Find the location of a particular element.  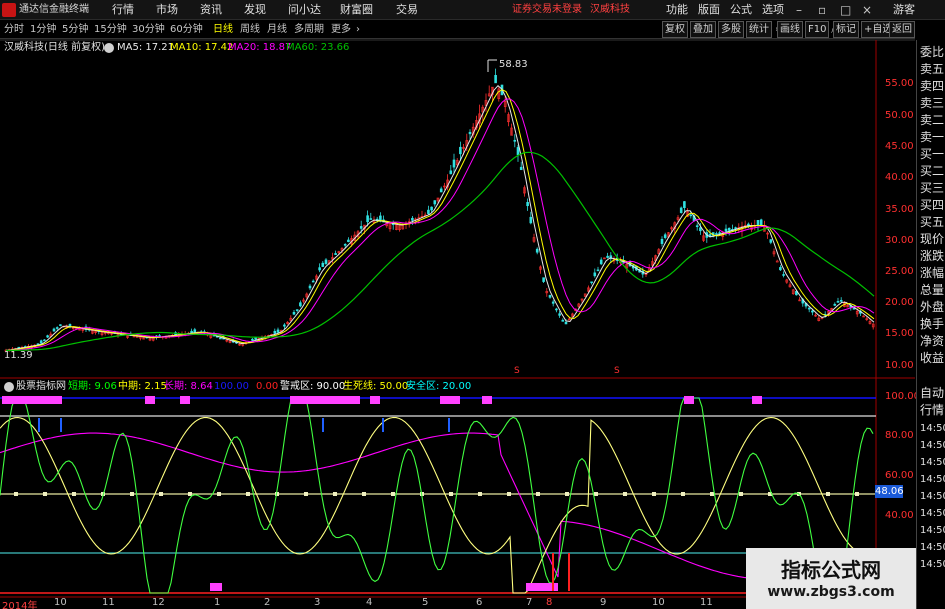

side-time-6: 14:50 is located at coordinates (932, 513).